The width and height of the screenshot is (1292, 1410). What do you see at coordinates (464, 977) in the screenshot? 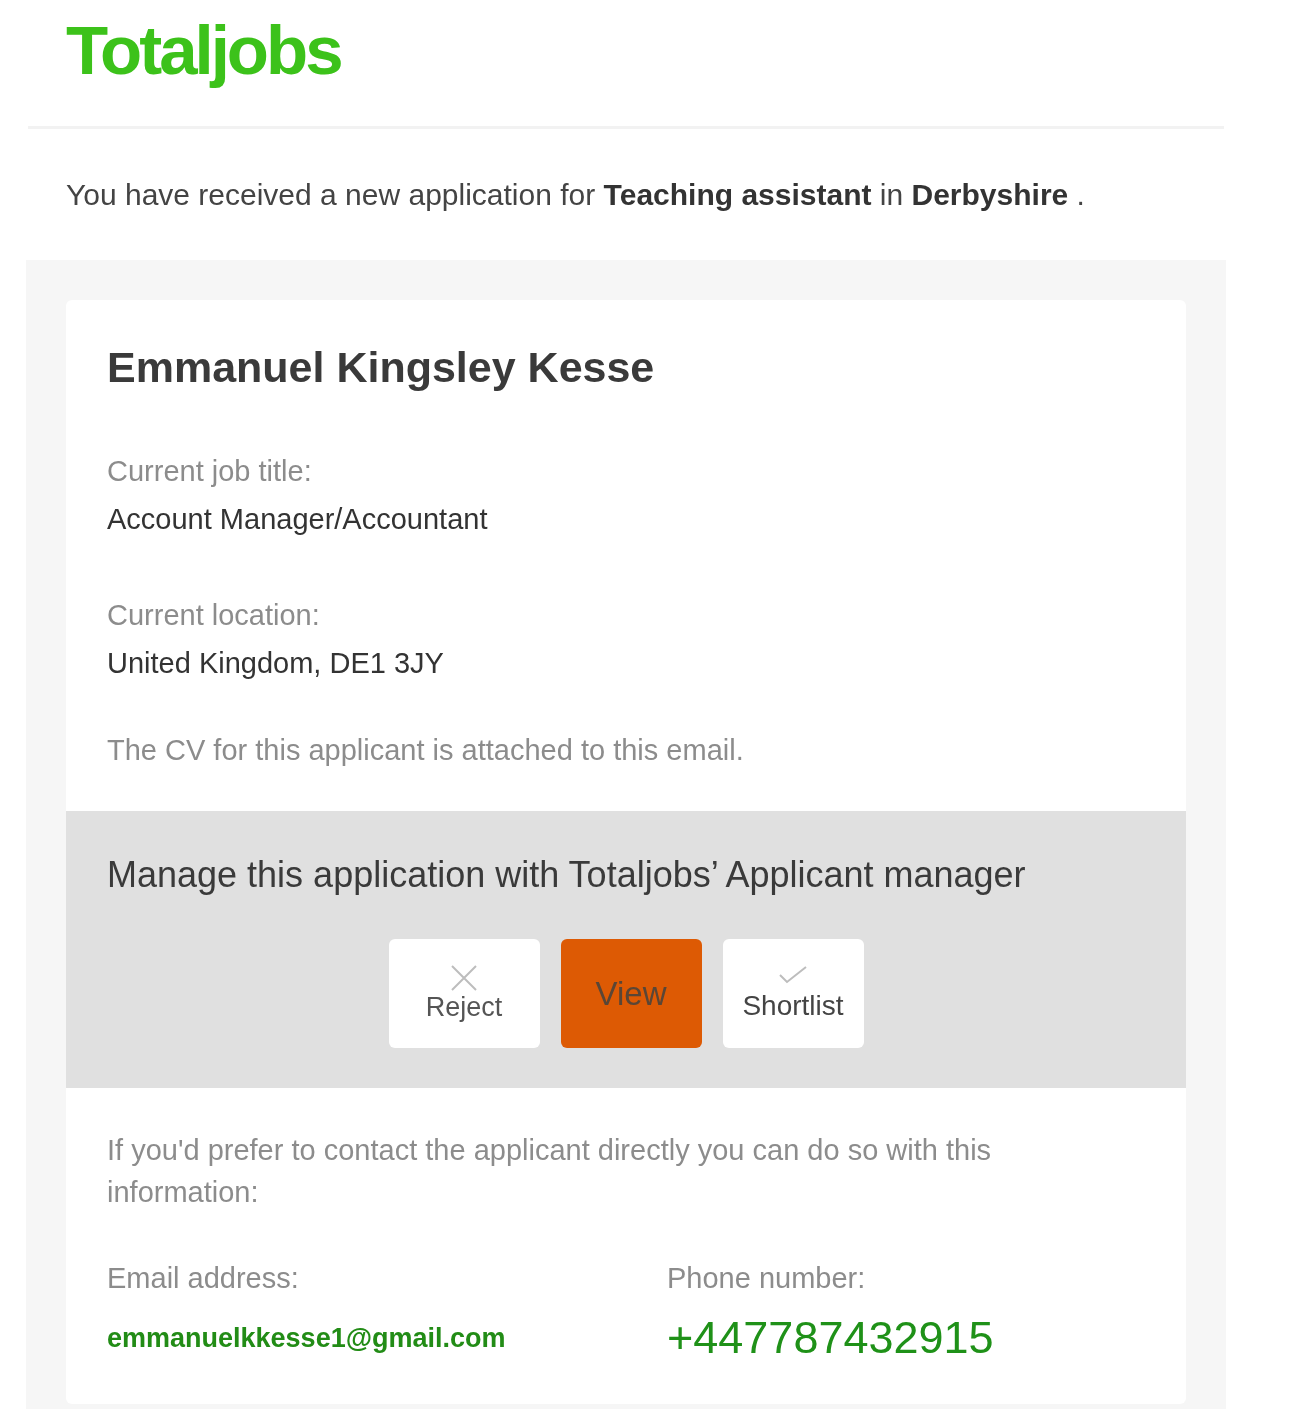
I see `cross-icon` at bounding box center [464, 977].